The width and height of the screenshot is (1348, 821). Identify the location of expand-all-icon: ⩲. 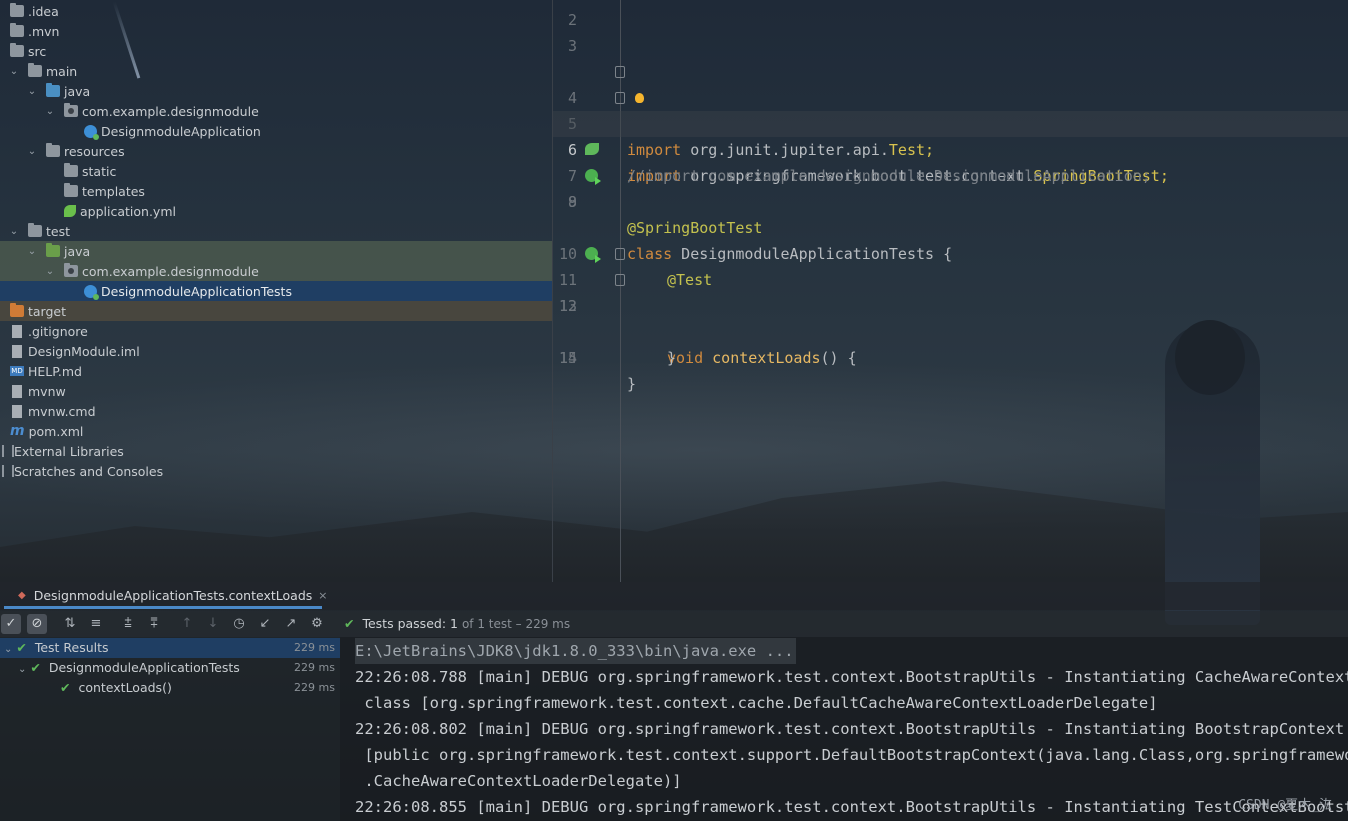
(128, 624).